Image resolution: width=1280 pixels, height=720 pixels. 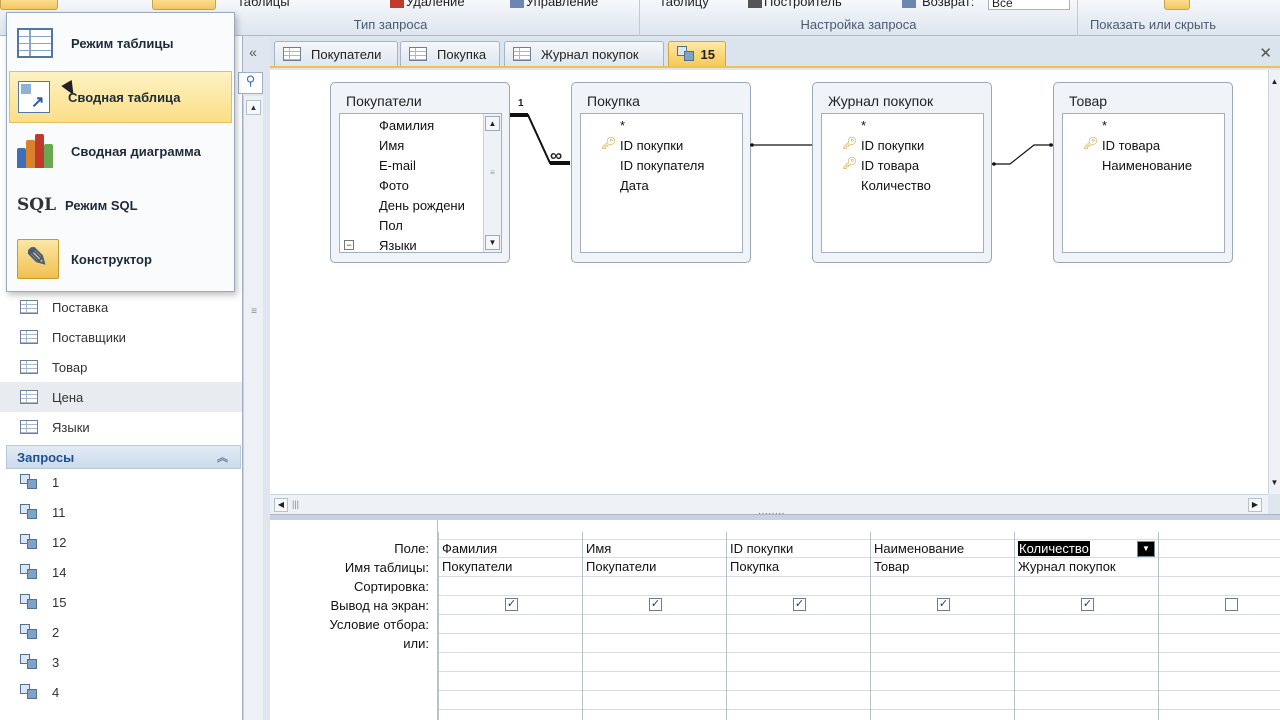 I want to click on grid-column: Наименование Товар ✓, so click(x=942, y=626).